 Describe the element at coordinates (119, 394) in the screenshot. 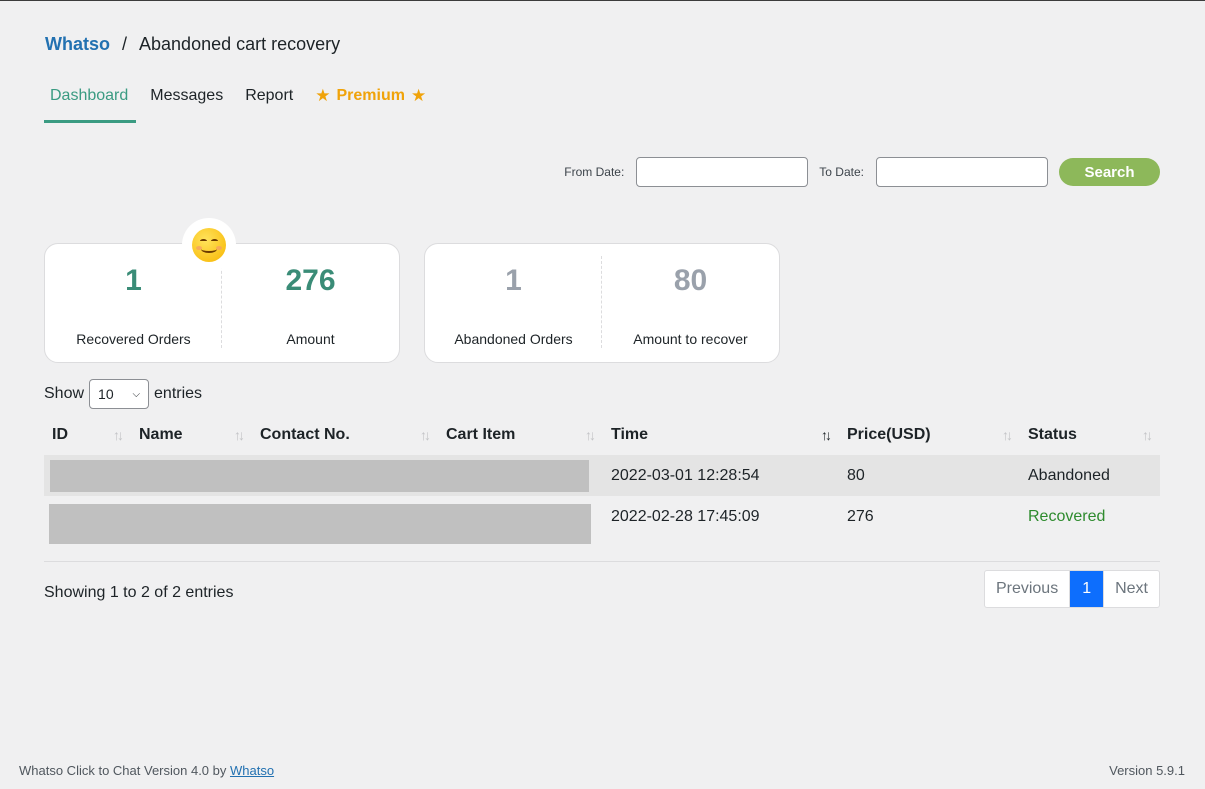

I see `entries-select: 10 ⌵` at that location.